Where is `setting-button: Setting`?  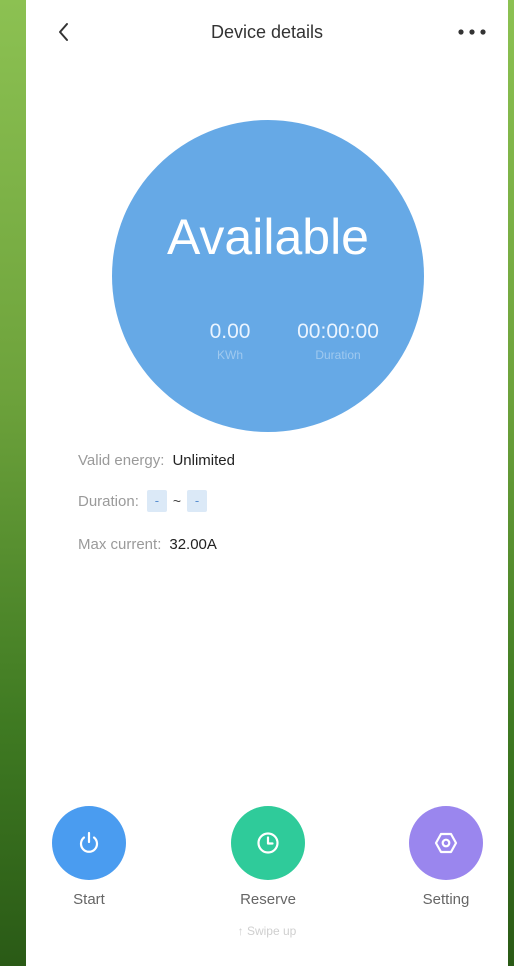
setting-button: Setting is located at coordinates (446, 857).